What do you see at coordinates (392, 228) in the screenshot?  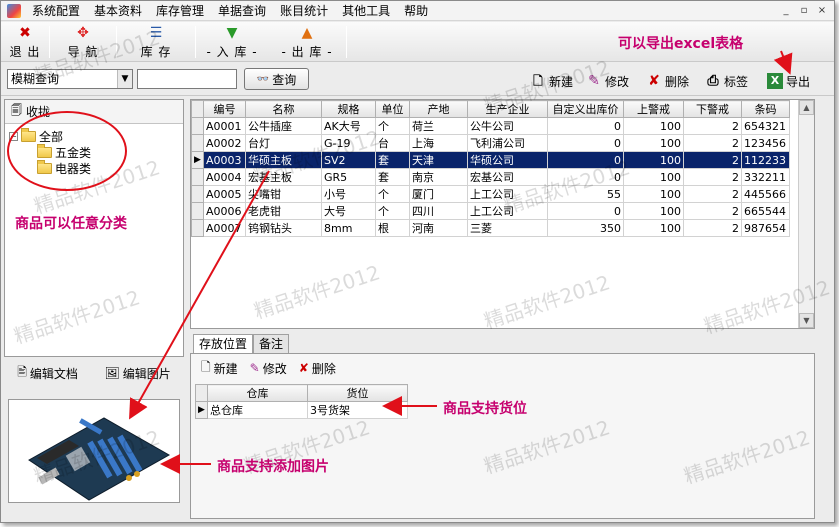 I see `table-cell: 根` at bounding box center [392, 228].